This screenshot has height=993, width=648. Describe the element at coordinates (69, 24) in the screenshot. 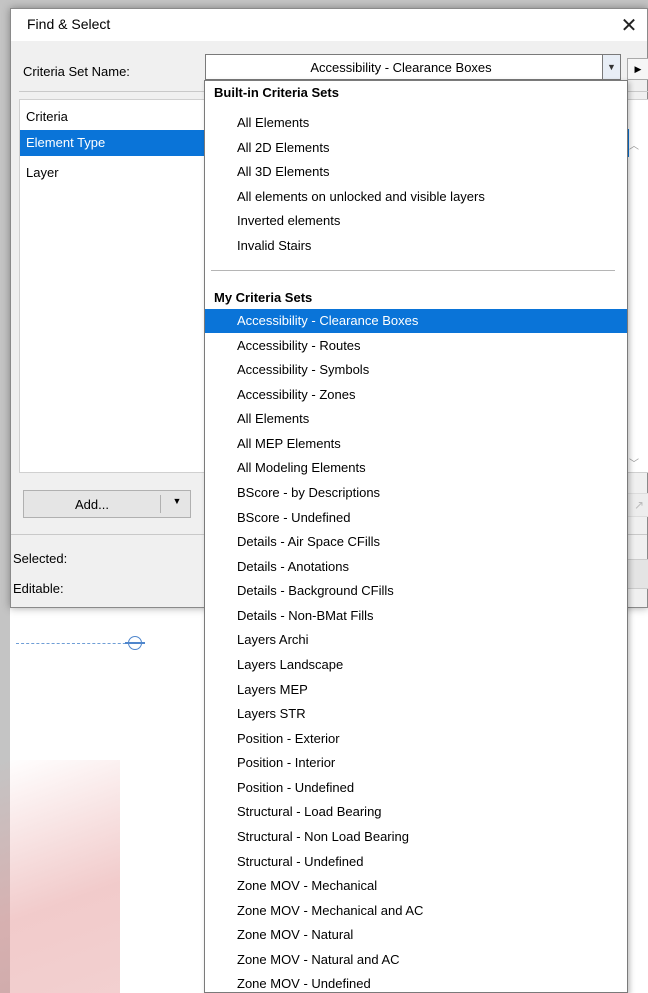

I see `dialog-title: Find & Select` at that location.